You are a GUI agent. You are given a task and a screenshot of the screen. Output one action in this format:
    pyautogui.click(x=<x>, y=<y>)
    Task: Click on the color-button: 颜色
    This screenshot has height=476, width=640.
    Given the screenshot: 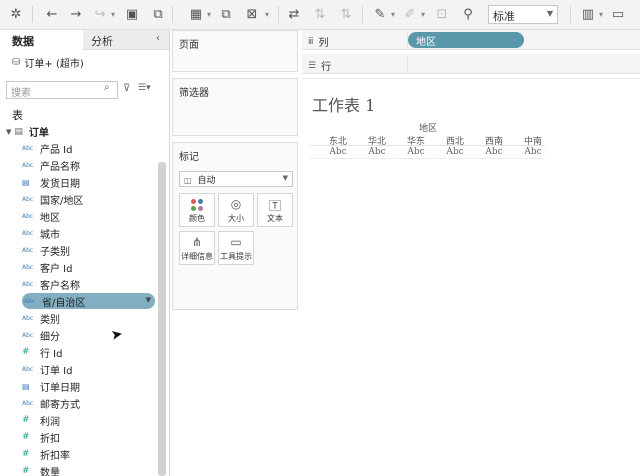 What is the action you would take?
    pyautogui.click(x=197, y=210)
    